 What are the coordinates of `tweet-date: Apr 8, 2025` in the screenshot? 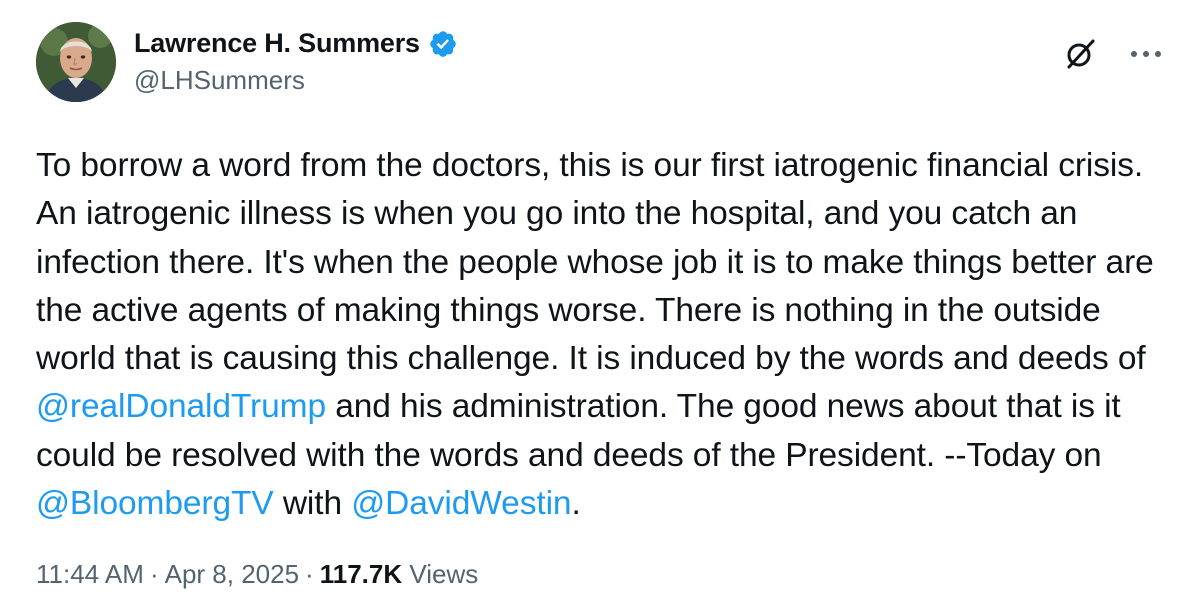 It's located at (232, 574).